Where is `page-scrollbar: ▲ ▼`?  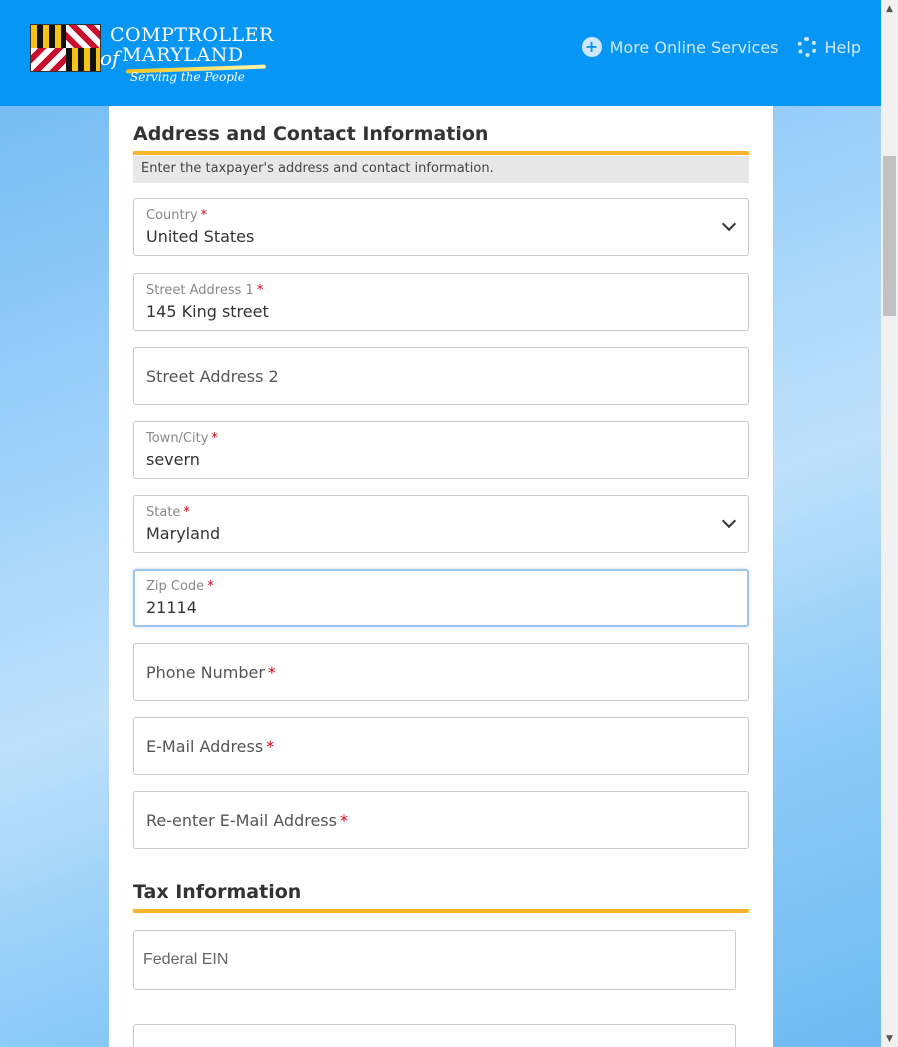
page-scrollbar: ▲ ▼ is located at coordinates (889, 523).